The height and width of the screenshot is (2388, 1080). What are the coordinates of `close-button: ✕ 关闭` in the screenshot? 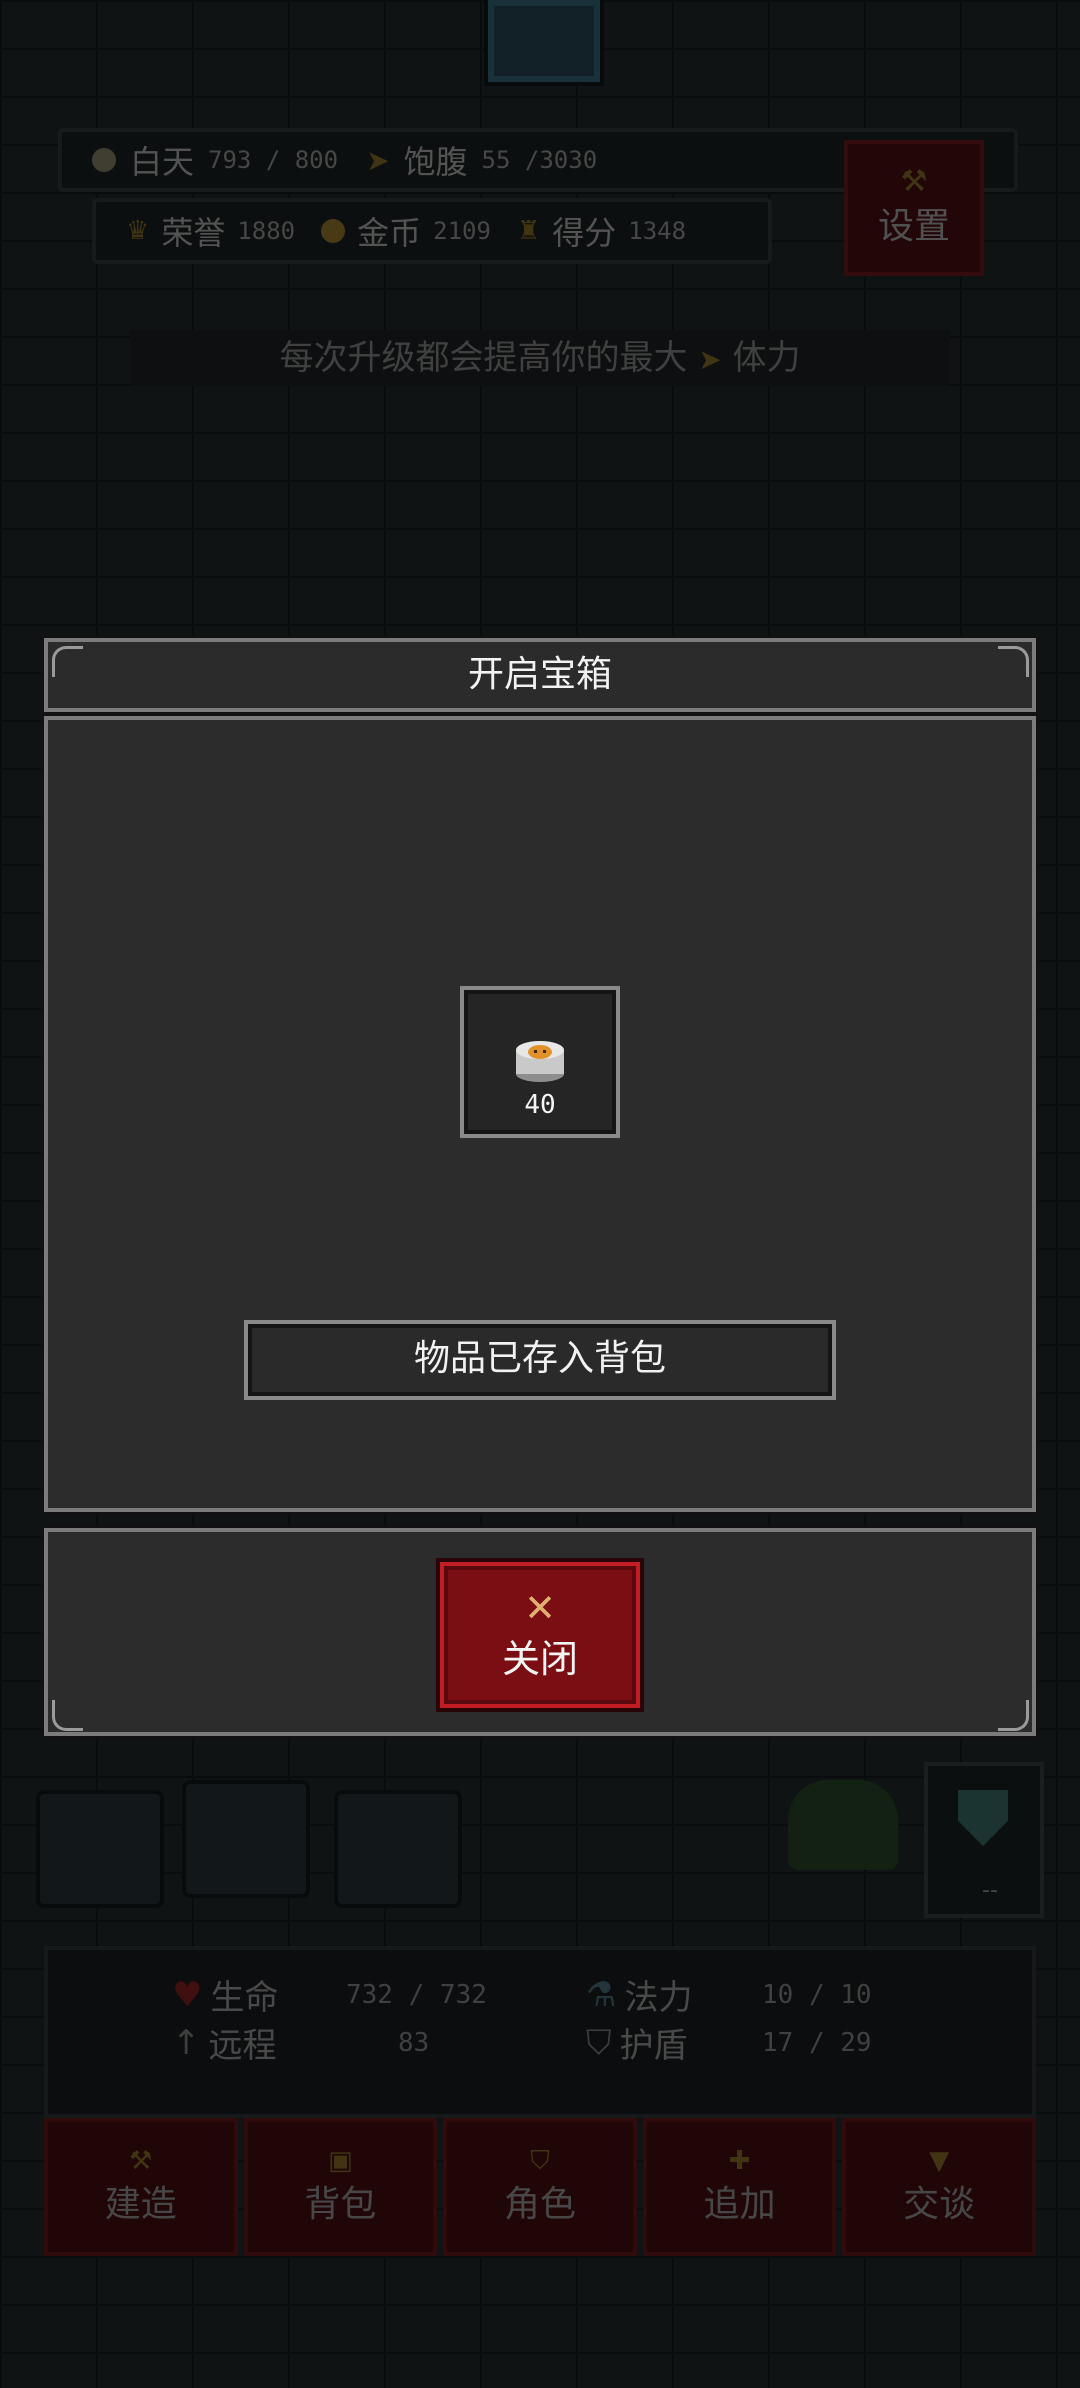 It's located at (540, 1635).